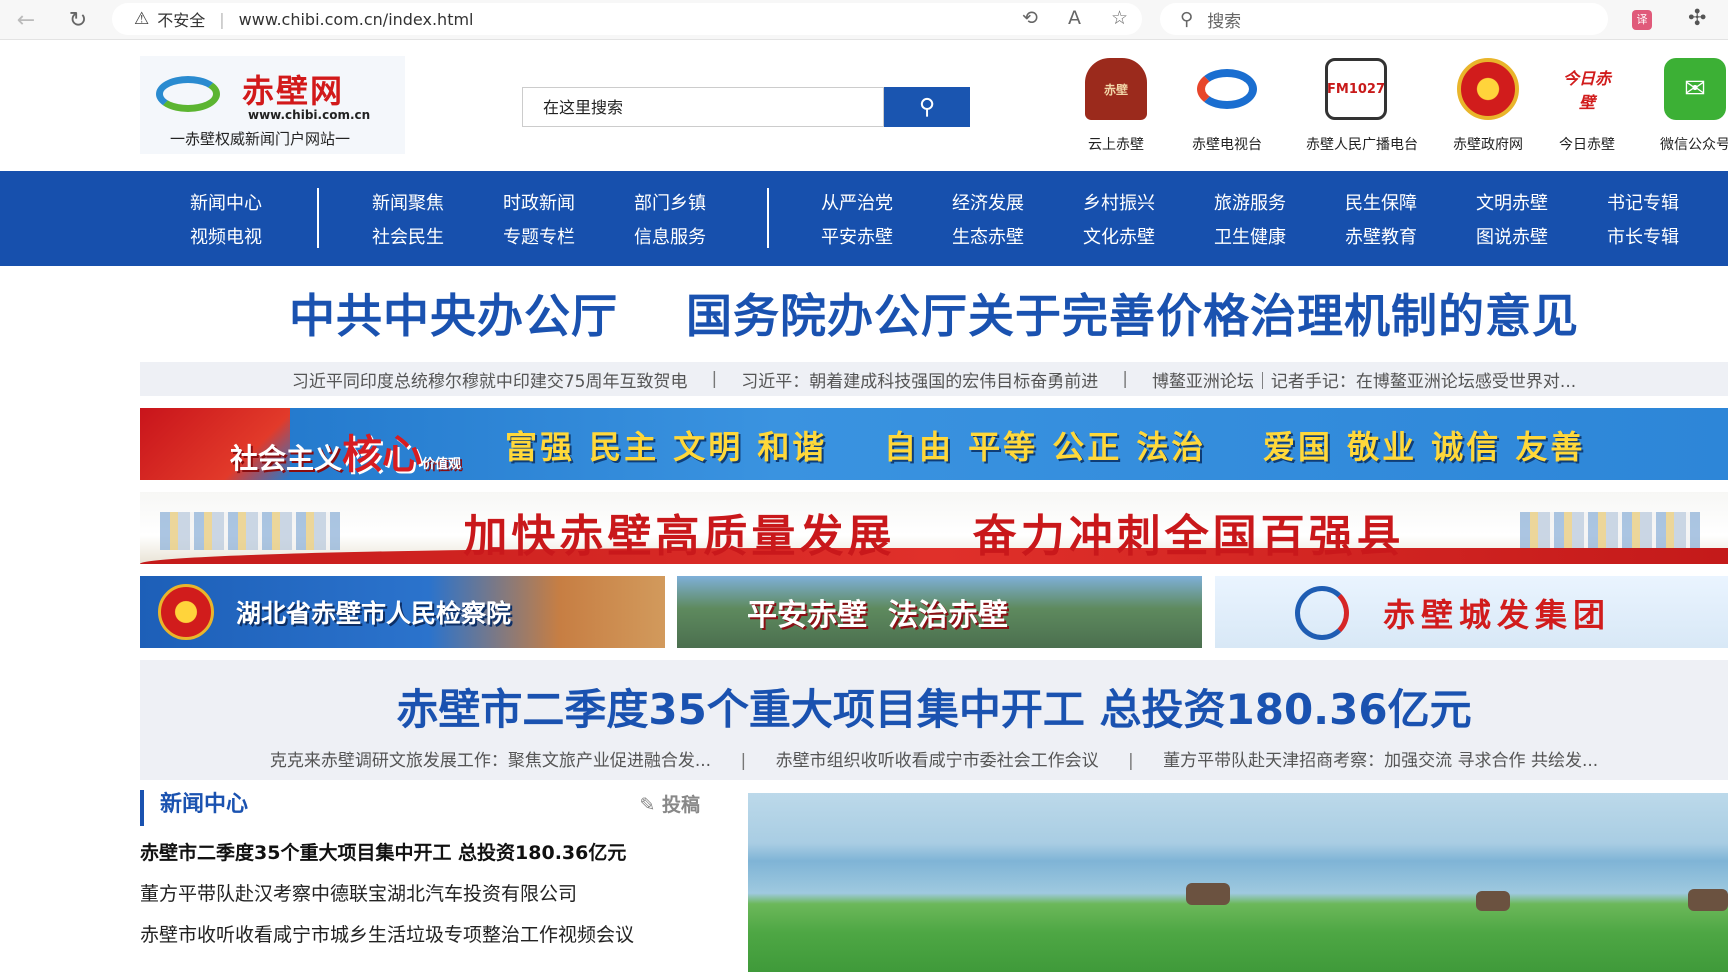  Describe the element at coordinates (1497, 615) in the screenshot. I see `urban-development-ad-text: 赤壁城发集团` at that location.